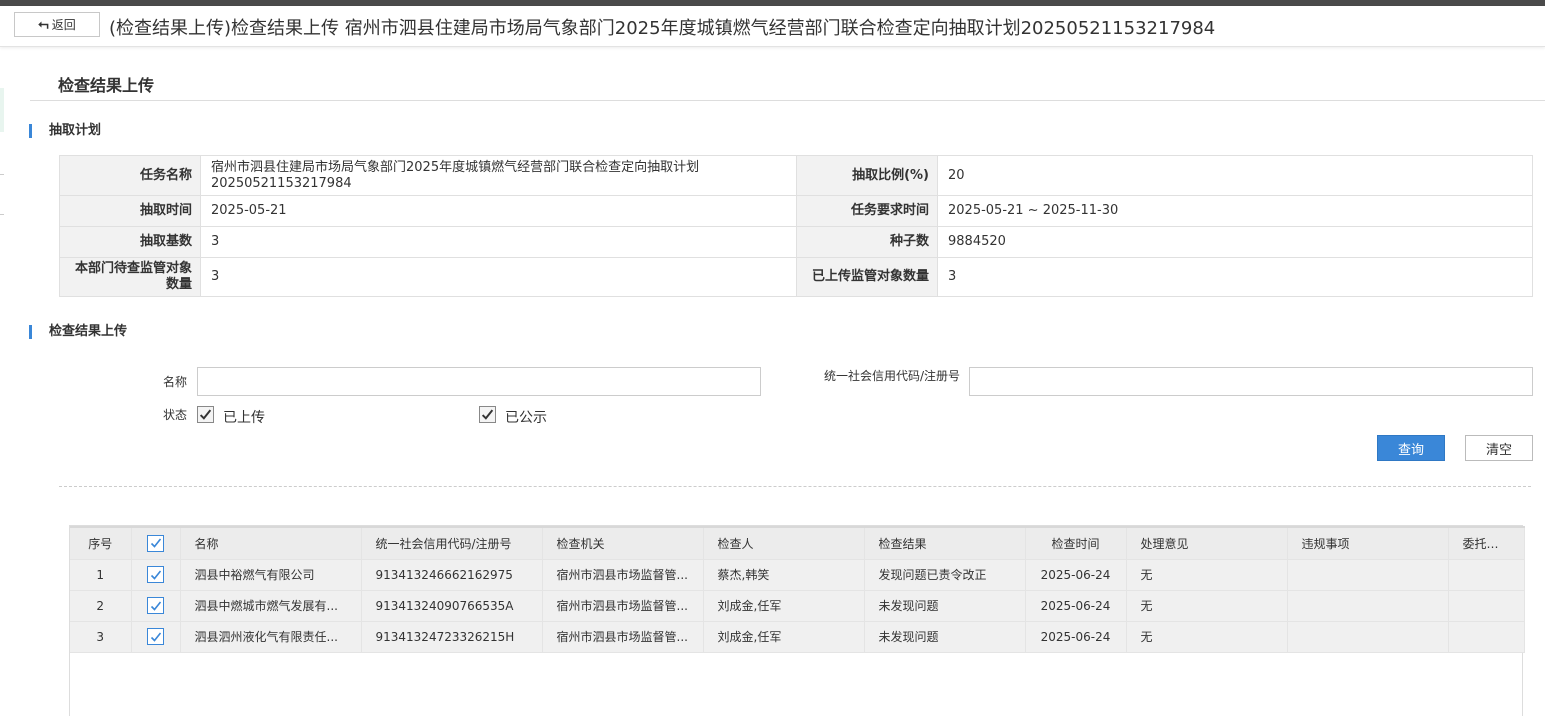 The width and height of the screenshot is (1545, 716). What do you see at coordinates (479, 381) in the screenshot?
I see `name-input` at bounding box center [479, 381].